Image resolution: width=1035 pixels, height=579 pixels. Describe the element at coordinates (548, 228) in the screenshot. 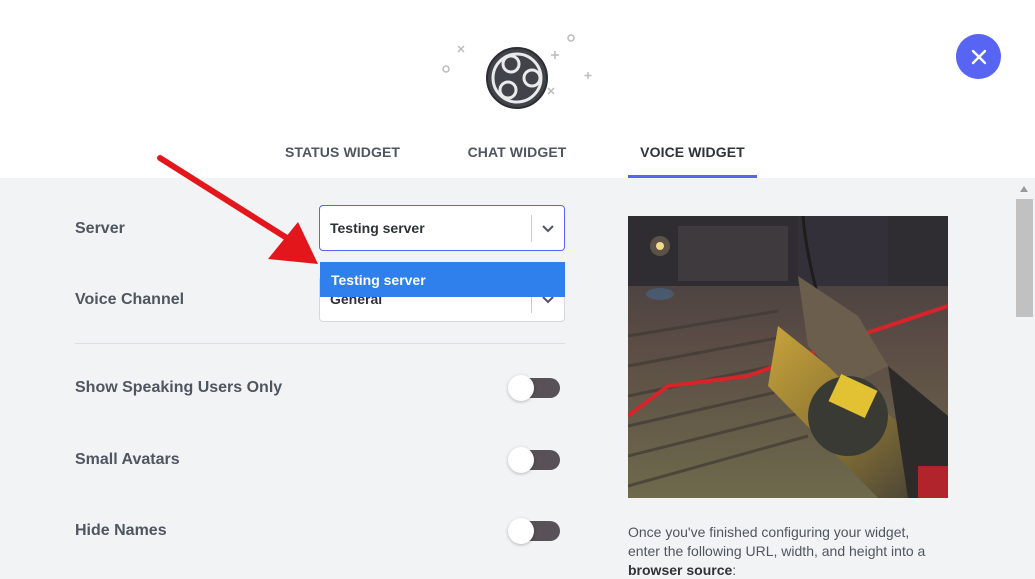

I see `chevron-down-icon` at that location.